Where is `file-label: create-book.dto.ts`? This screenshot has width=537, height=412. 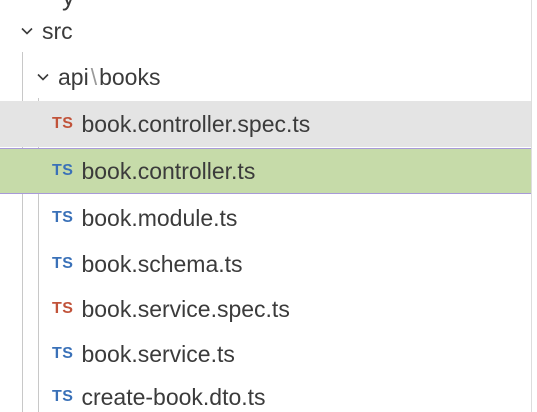
file-label: create-book.dto.ts is located at coordinates (173, 396).